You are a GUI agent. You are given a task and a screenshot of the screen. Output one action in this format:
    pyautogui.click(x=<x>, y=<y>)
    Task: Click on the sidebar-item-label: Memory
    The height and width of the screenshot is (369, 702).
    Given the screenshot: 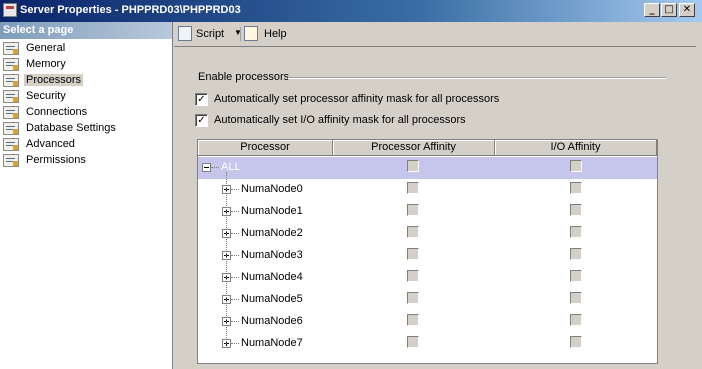 What is the action you would take?
    pyautogui.click(x=46, y=64)
    